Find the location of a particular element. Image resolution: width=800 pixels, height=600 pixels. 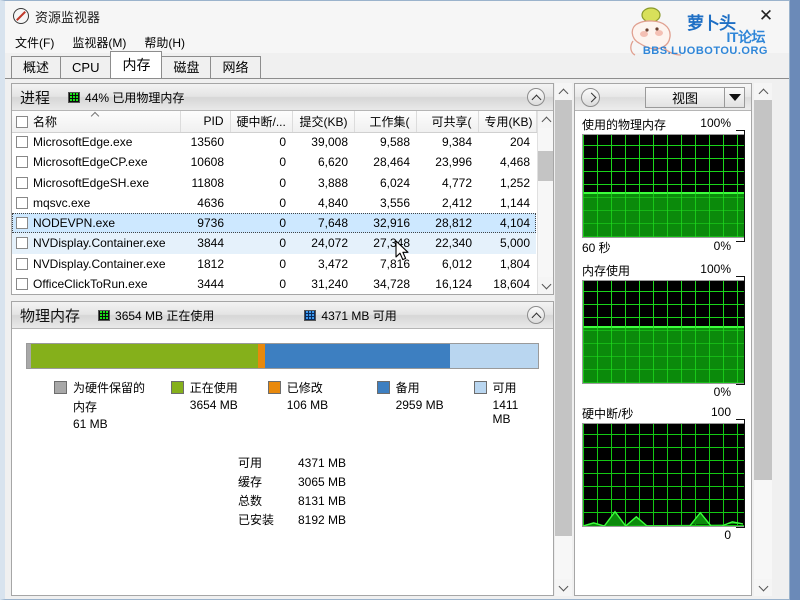

tab-cpu: CPU is located at coordinates (86, 67).